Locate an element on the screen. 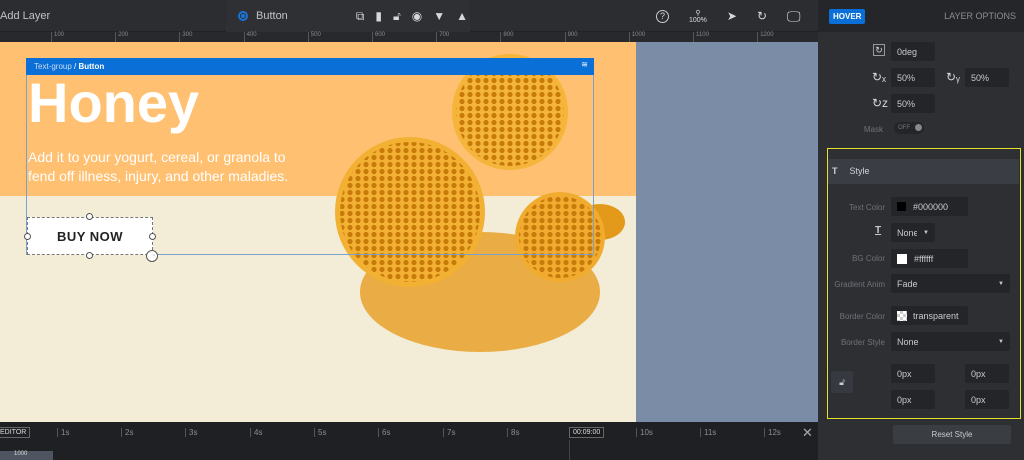 Image resolution: width=1024 pixels, height=460 pixels. ruler-tick: 200 is located at coordinates (121, 37).